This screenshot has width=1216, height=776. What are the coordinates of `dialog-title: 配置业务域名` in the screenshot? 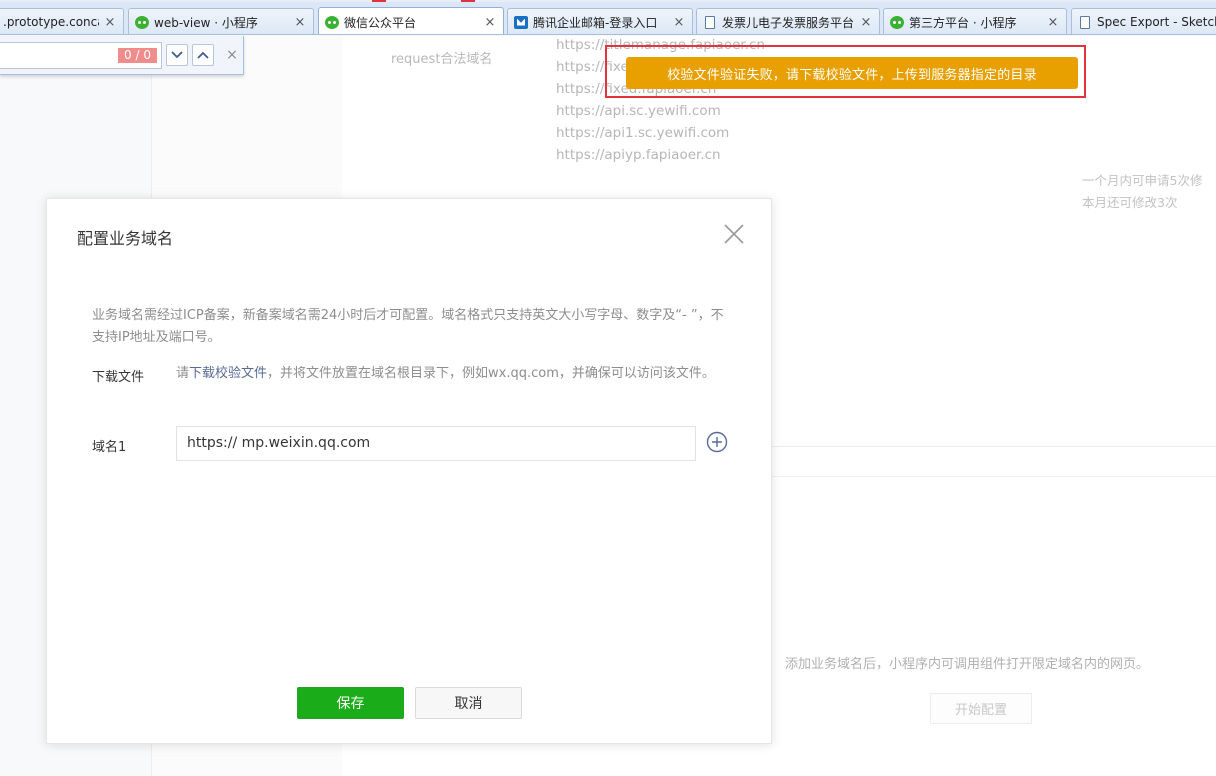 It's located at (125, 238).